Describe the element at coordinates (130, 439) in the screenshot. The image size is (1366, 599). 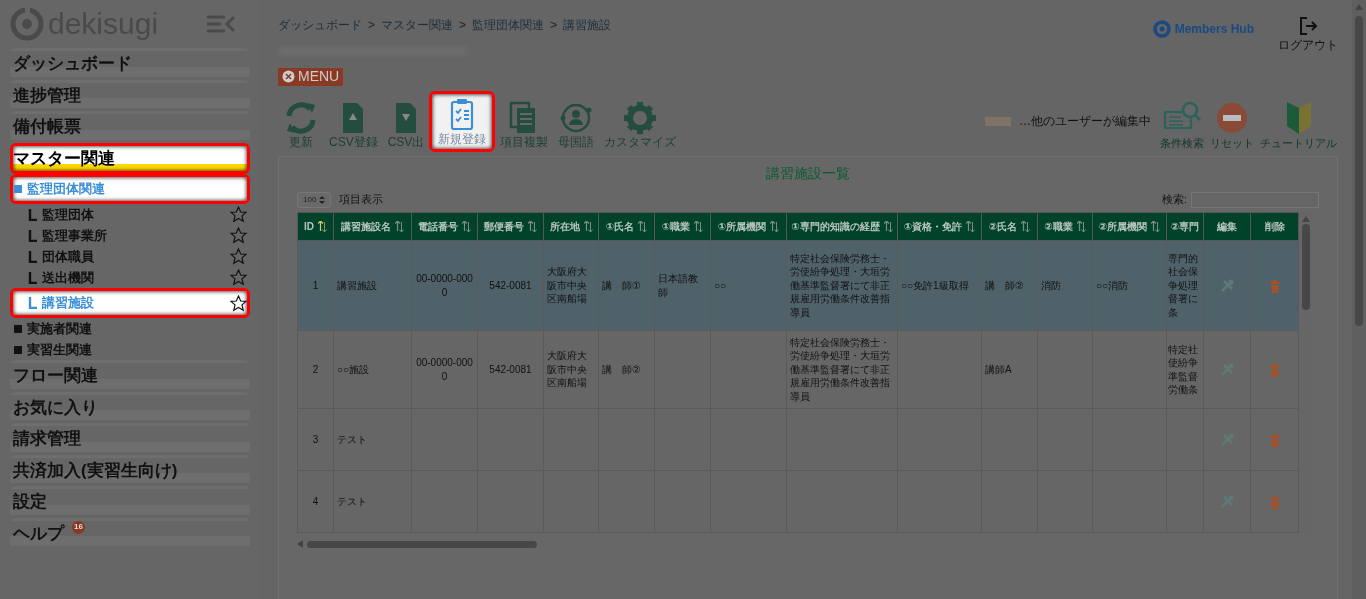
I see `sidebar-item: 請求管理` at that location.